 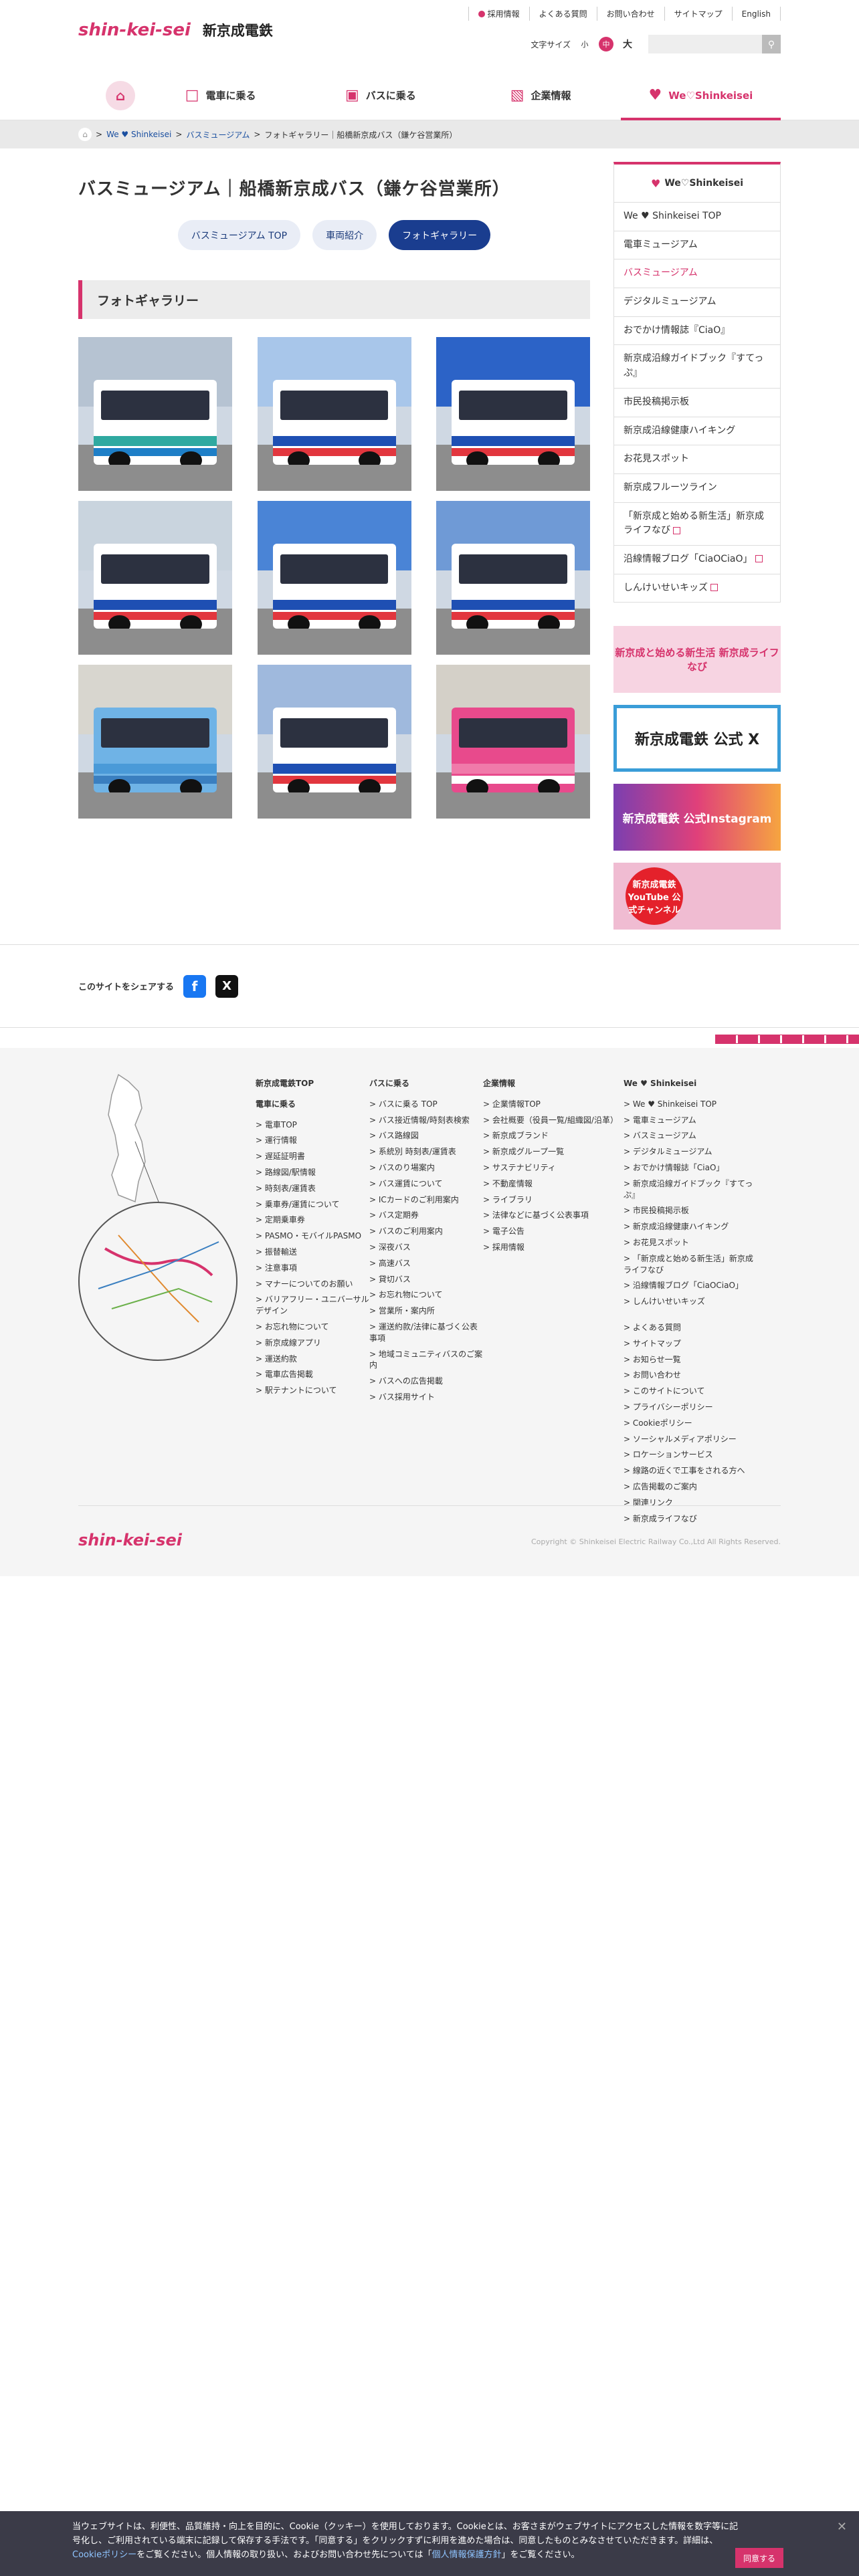 I want to click on footer-link: 注意事項, so click(x=312, y=1268).